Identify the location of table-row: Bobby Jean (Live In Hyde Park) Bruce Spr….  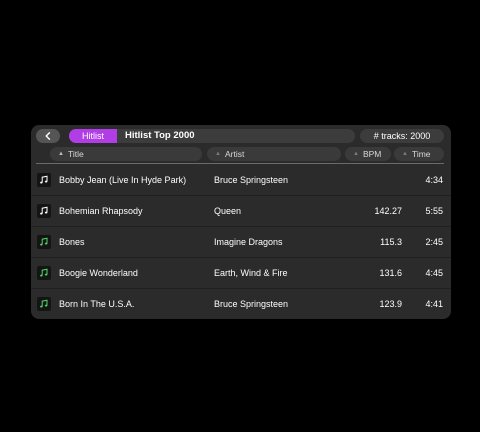
(241, 180).